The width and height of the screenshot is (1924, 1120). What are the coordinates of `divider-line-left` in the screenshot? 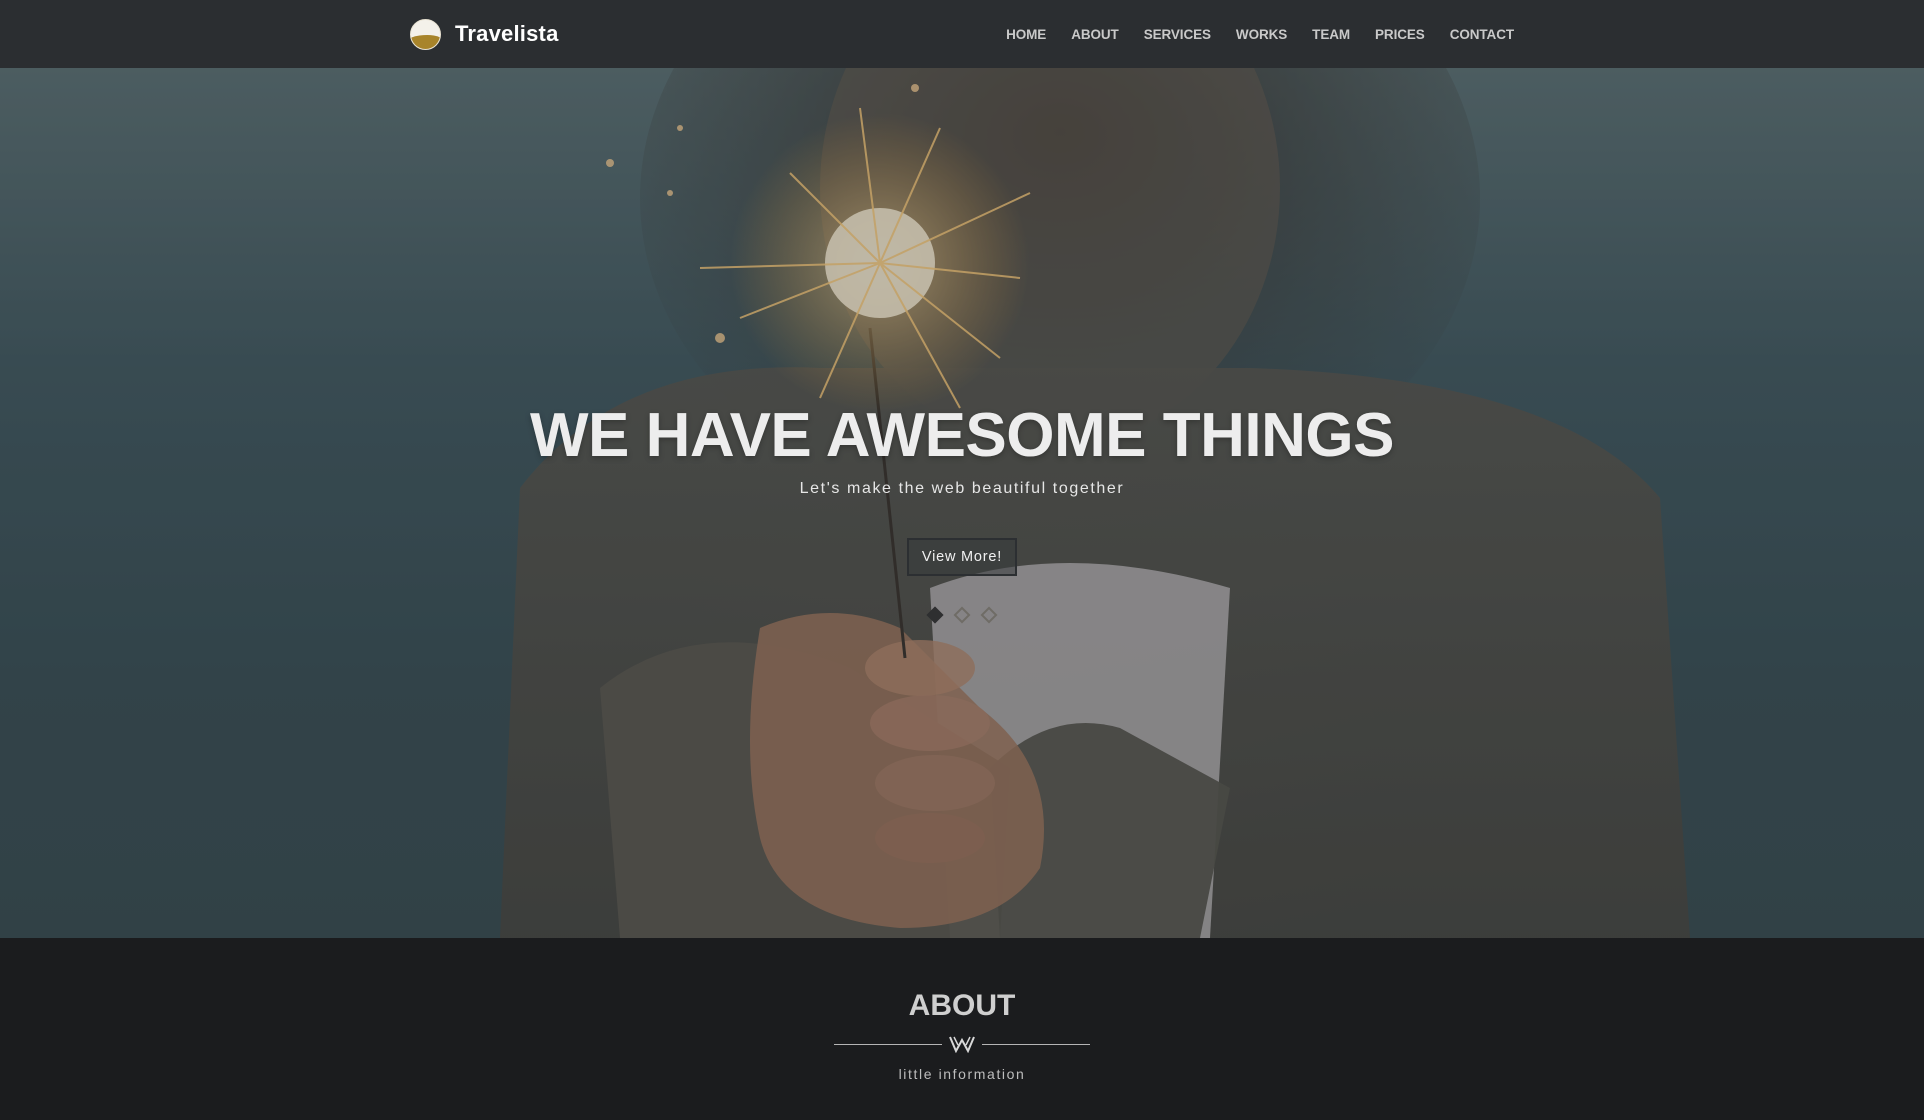 It's located at (888, 1044).